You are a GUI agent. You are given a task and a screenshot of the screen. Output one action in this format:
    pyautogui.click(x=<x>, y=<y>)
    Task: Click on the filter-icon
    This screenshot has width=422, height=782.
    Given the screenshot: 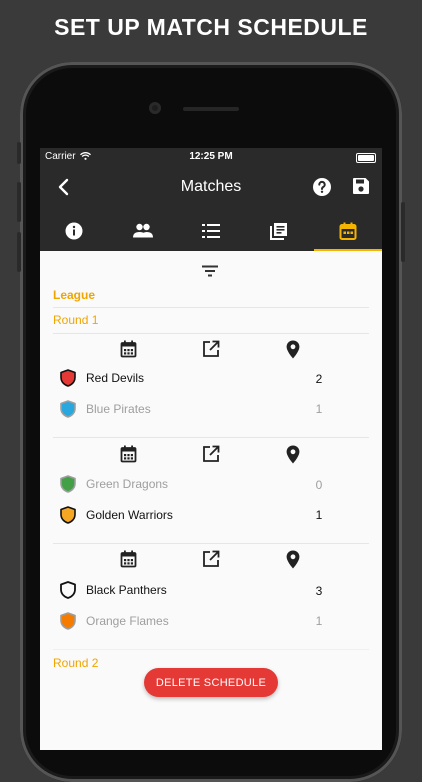 What is the action you would take?
    pyautogui.click(x=210, y=271)
    